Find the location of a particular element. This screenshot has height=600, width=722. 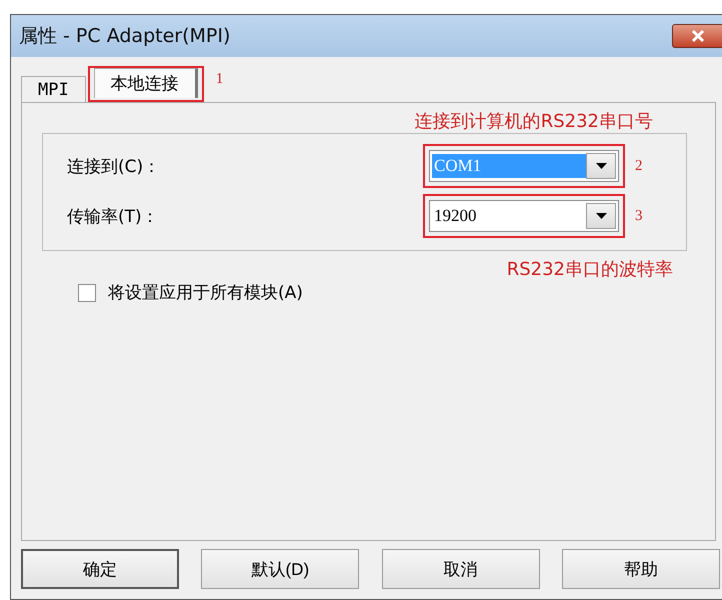

tab: 本地连接 is located at coordinates (146, 83).